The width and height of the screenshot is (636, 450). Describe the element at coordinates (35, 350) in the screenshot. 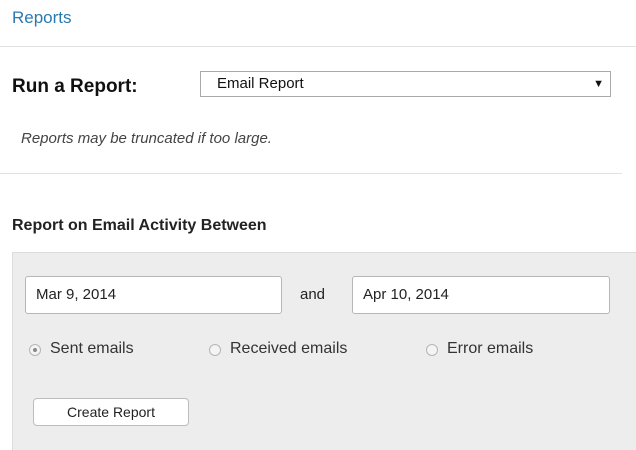

I see `radio-button-checked` at that location.